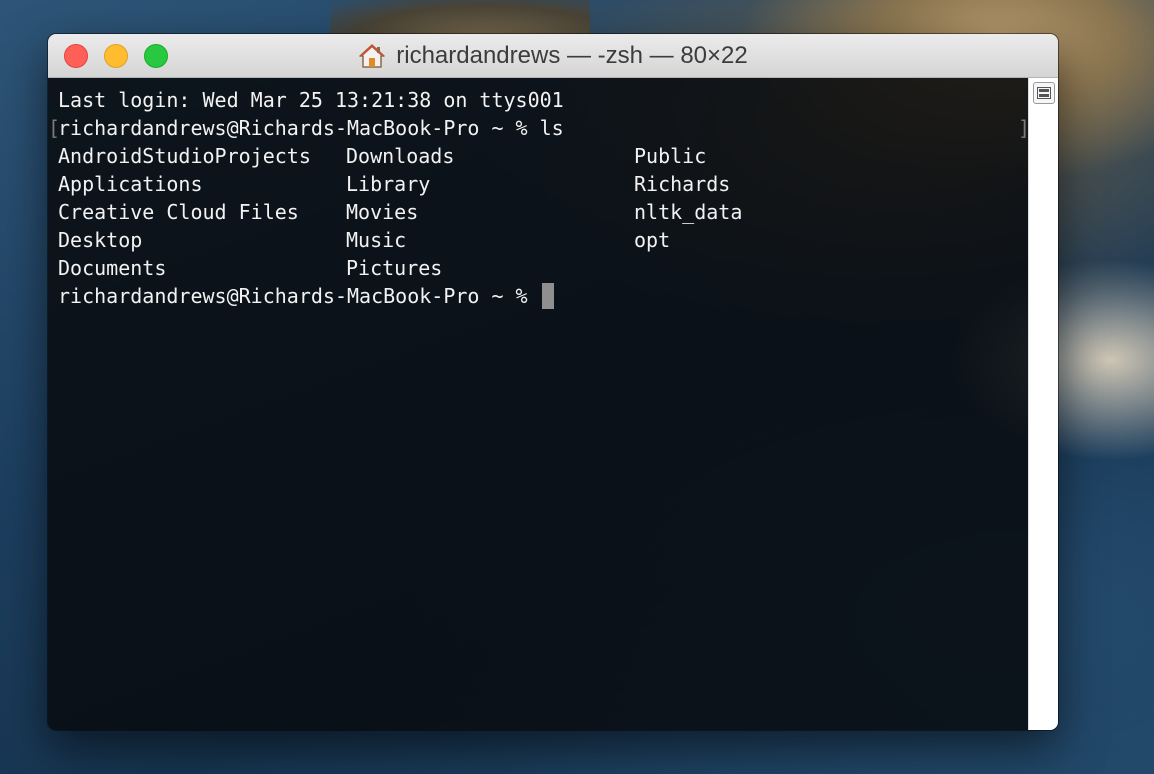 The image size is (1154, 774). I want to click on text-cursor, so click(547, 296).